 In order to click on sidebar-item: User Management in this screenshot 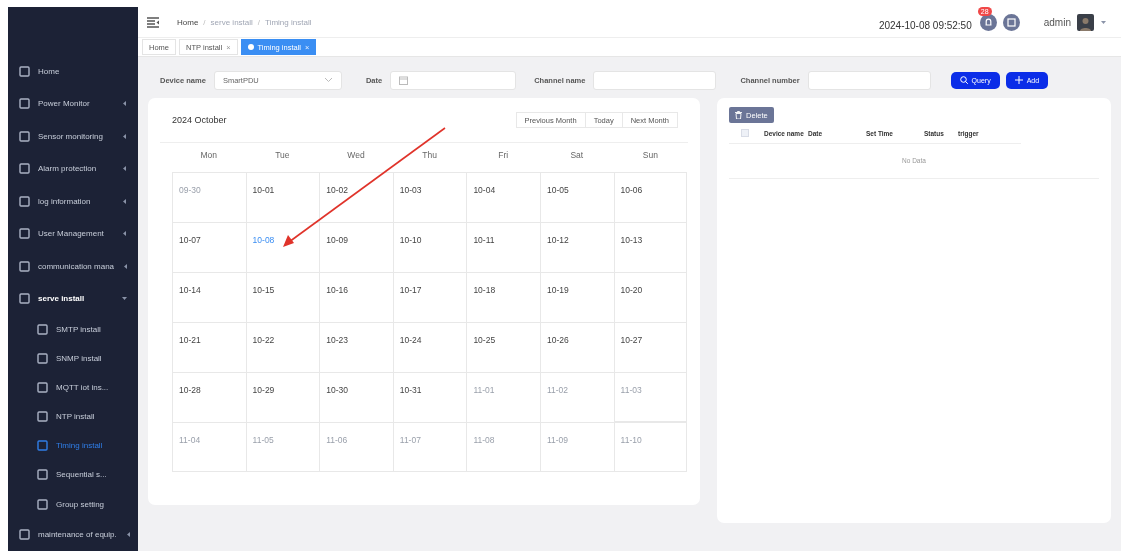, I will do `click(73, 233)`.